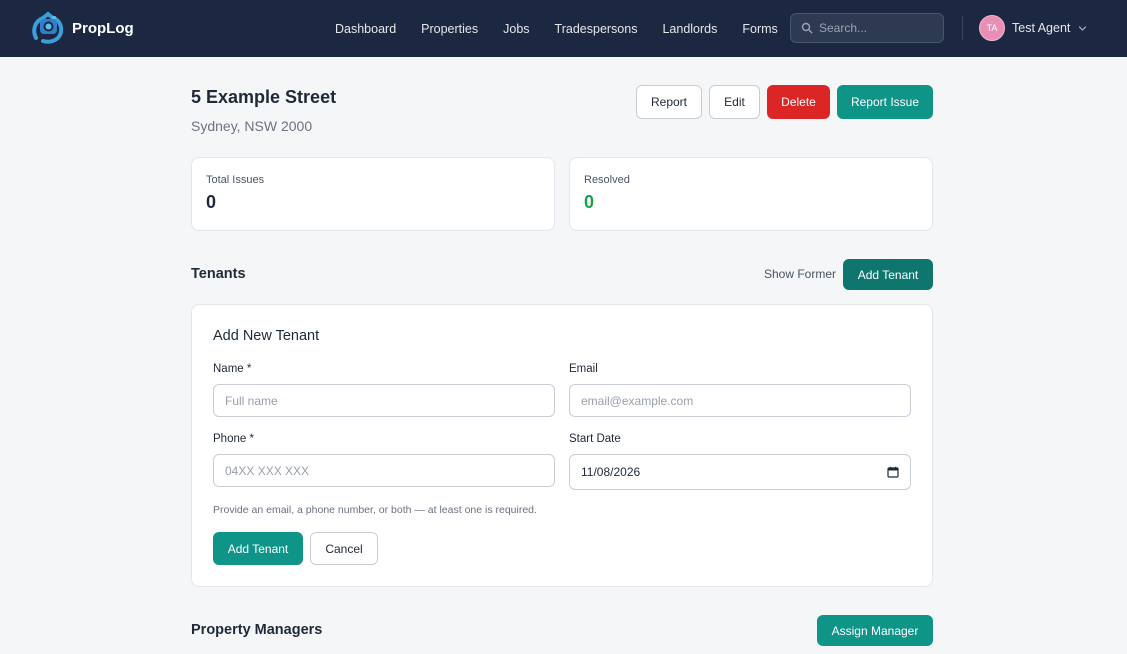  Describe the element at coordinates (595, 439) in the screenshot. I see `start-date-label: Start Date` at that location.